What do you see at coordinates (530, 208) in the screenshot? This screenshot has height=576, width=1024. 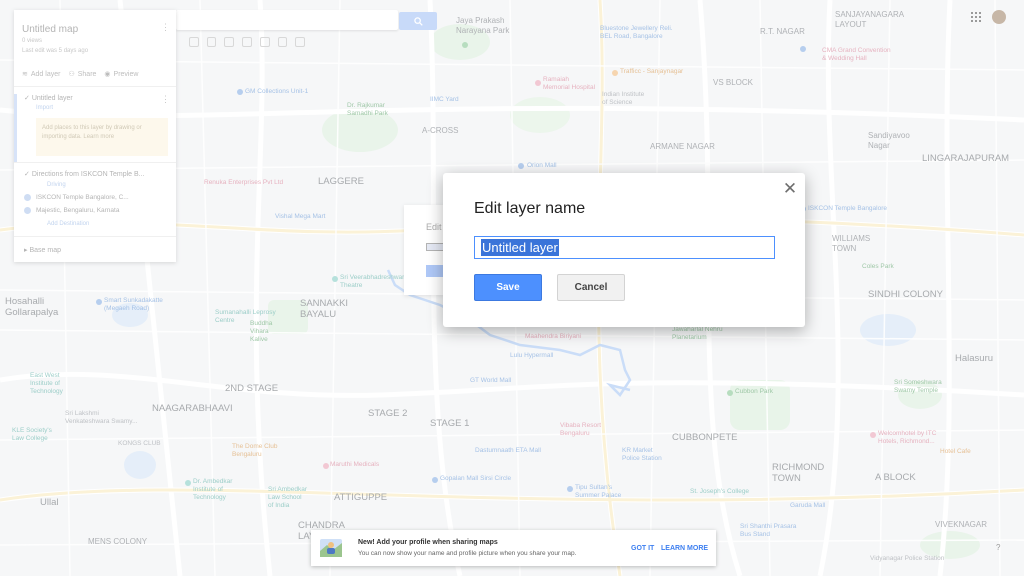 I see `dialog-title: Edit layer name` at bounding box center [530, 208].